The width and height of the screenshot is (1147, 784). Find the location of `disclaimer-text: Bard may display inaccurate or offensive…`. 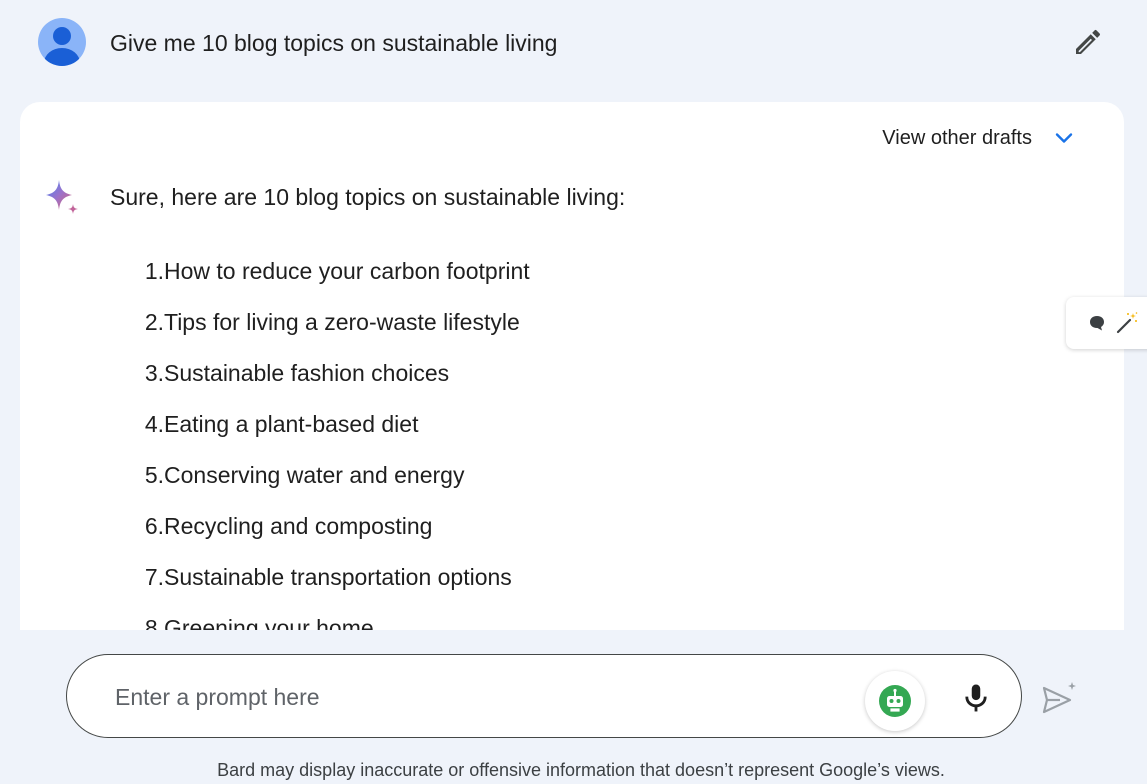

disclaimer-text: Bard may display inaccurate or offensive… is located at coordinates (581, 770).